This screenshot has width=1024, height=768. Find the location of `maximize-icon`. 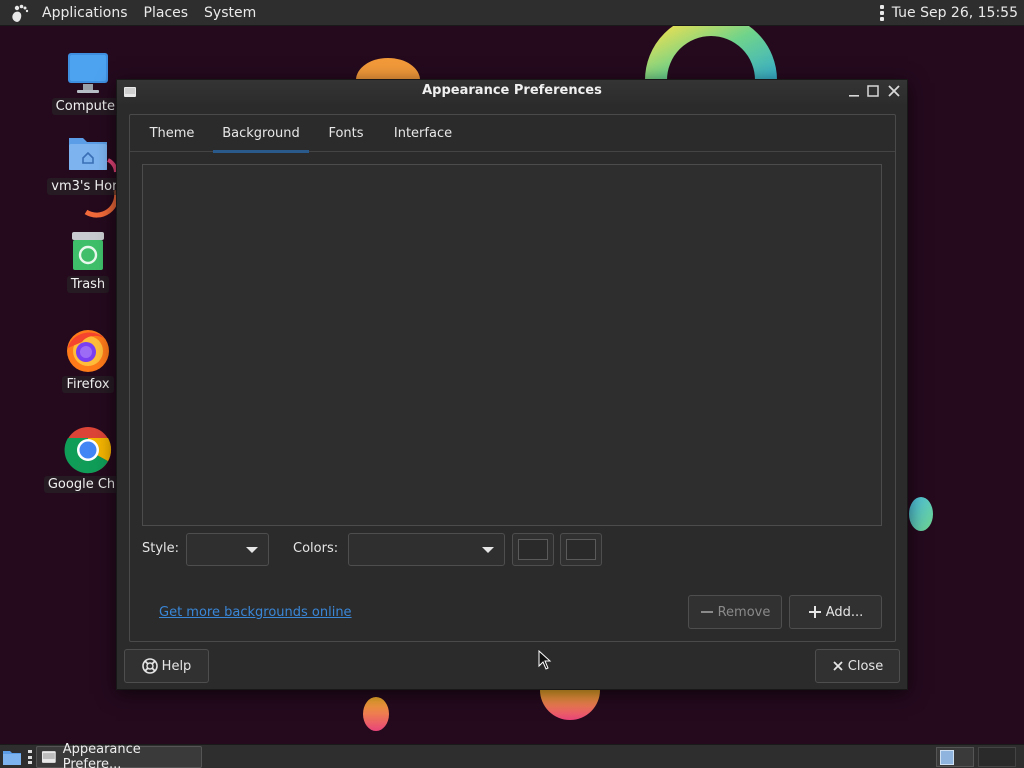

maximize-icon is located at coordinates (873, 91).